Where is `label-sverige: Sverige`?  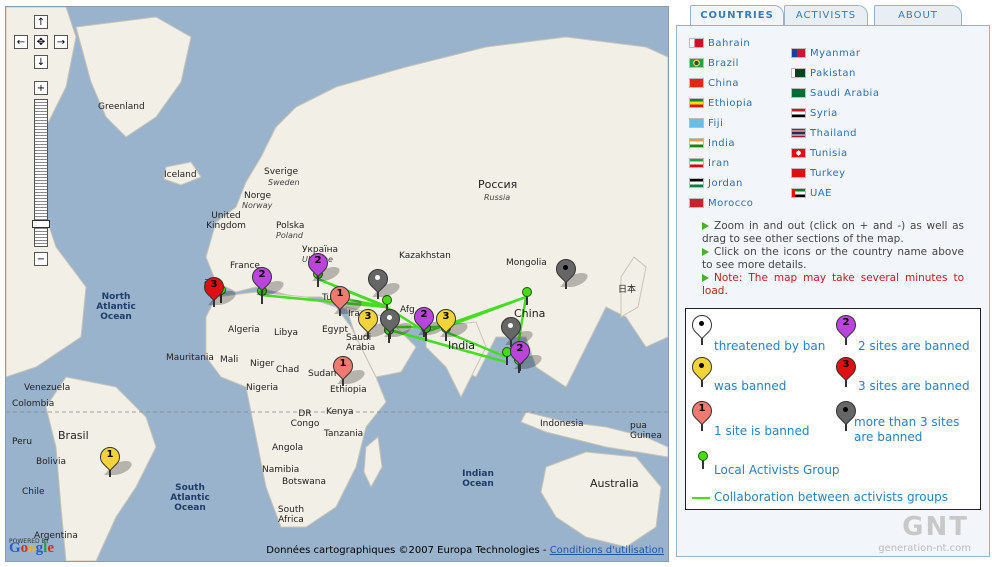
label-sverige: Sverige is located at coordinates (281, 172).